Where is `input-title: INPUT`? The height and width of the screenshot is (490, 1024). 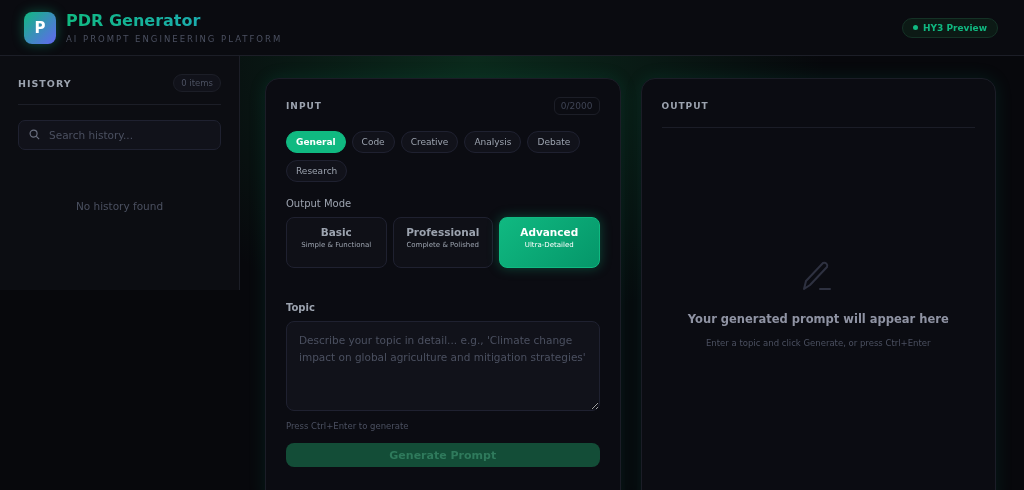
input-title: INPUT is located at coordinates (304, 106).